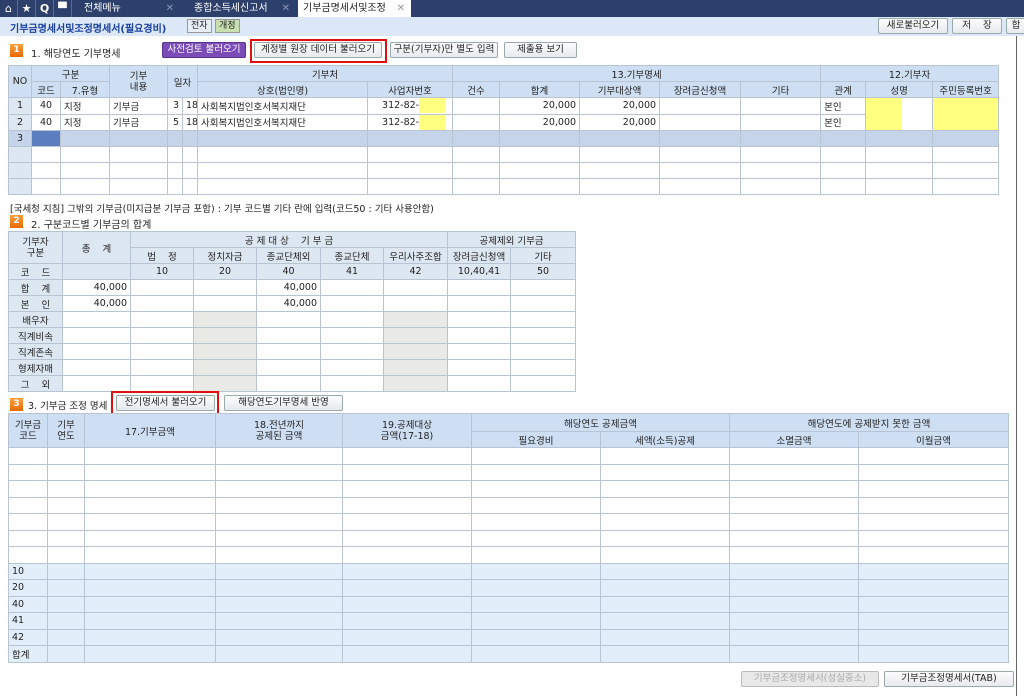  I want to click on tab-income-tax-return: 종합소득세신고서 ✕, so click(239, 8).